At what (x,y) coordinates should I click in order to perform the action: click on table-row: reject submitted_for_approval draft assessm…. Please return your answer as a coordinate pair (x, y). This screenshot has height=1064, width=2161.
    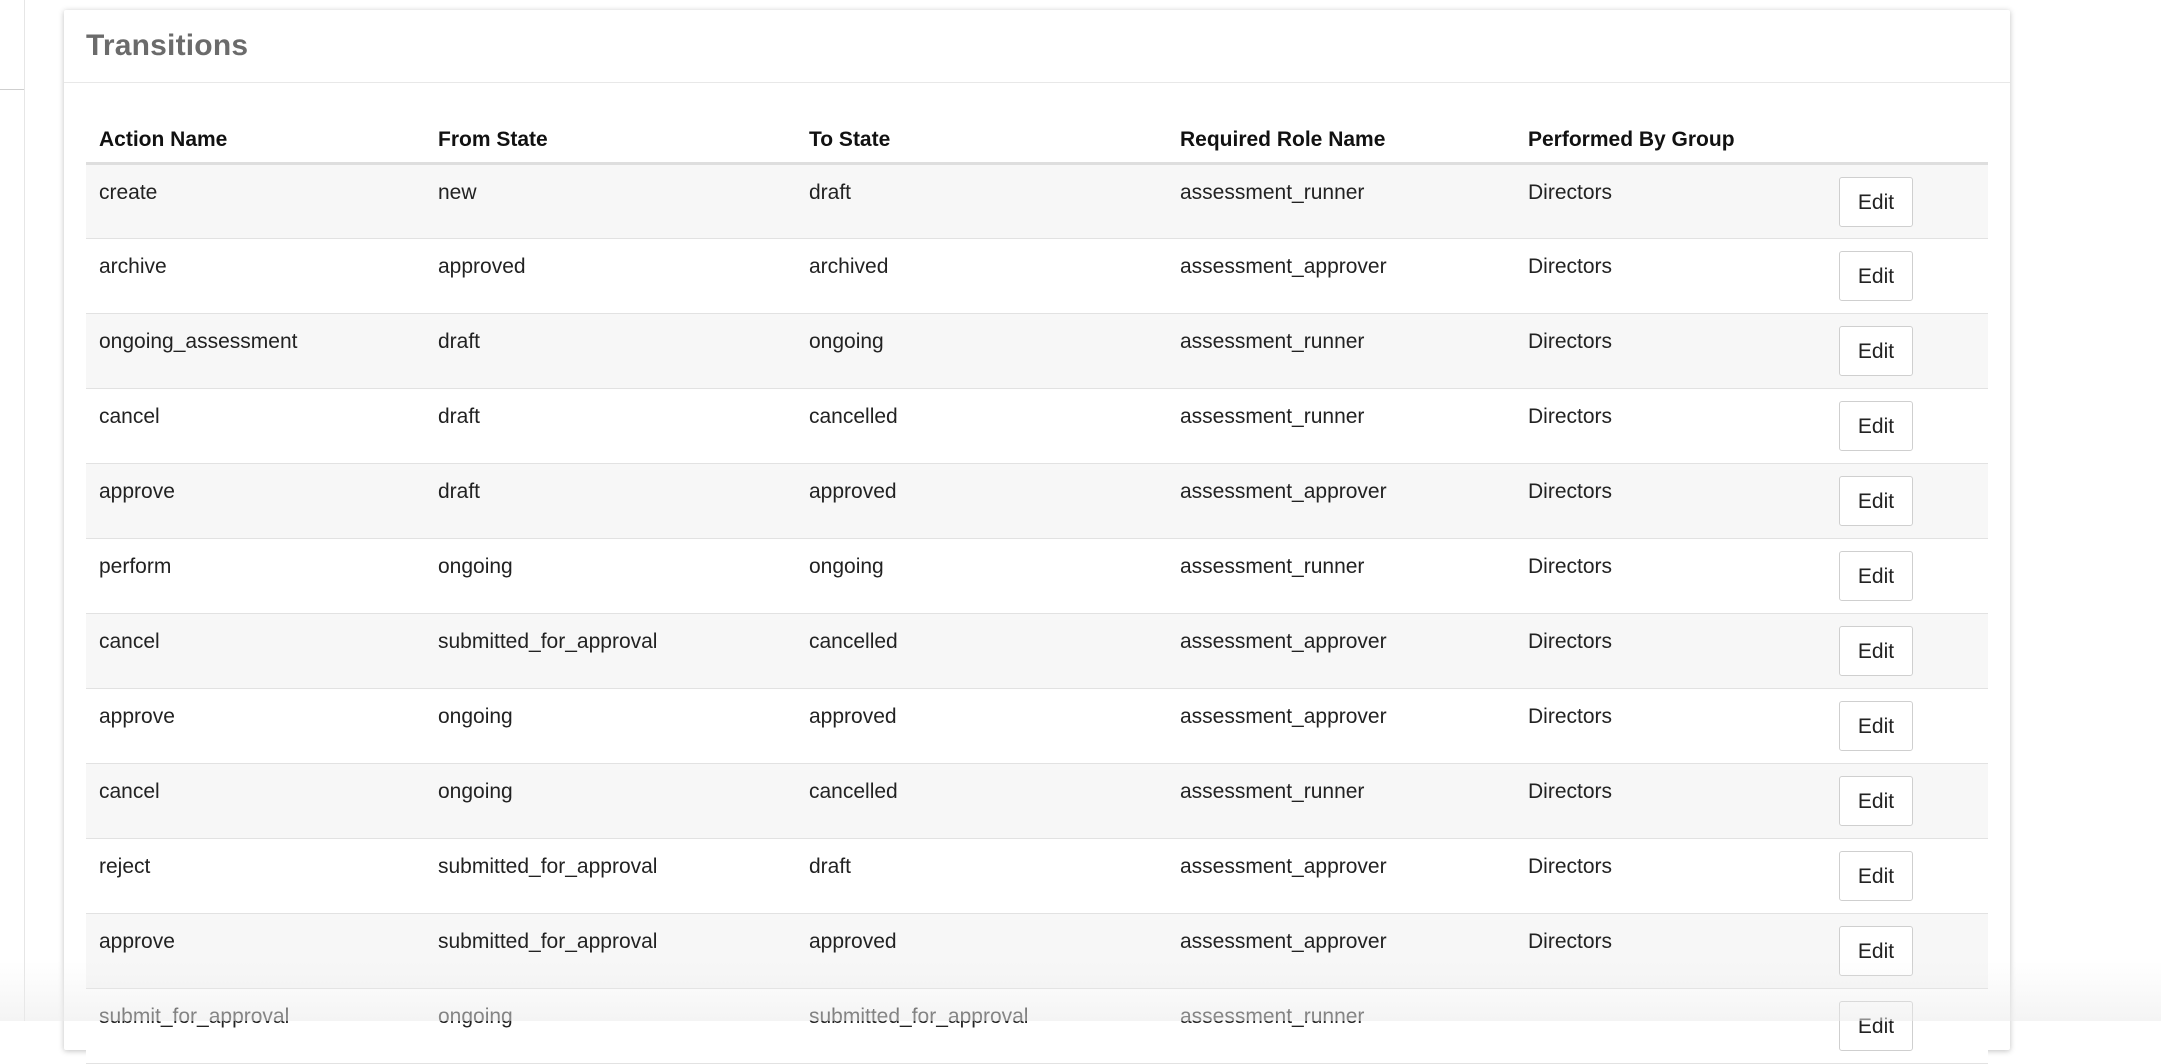
    Looking at the image, I should click on (1037, 876).